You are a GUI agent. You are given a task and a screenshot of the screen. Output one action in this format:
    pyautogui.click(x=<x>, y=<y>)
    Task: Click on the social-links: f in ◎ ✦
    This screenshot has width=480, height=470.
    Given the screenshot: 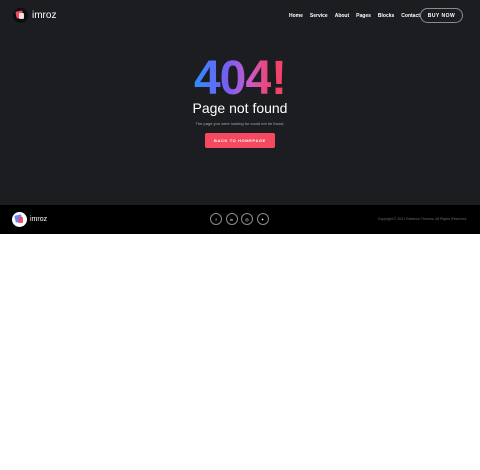 What is the action you would take?
    pyautogui.click(x=241, y=219)
    